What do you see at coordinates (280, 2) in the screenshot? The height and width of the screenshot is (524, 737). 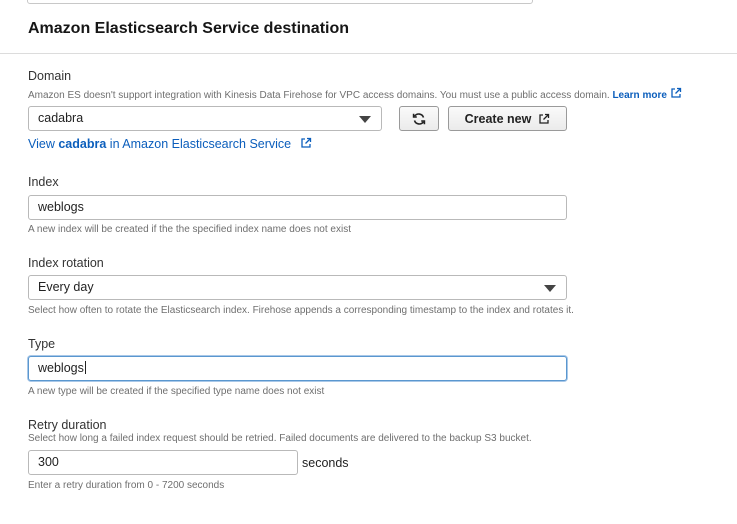 I see `previous-field-stub` at bounding box center [280, 2].